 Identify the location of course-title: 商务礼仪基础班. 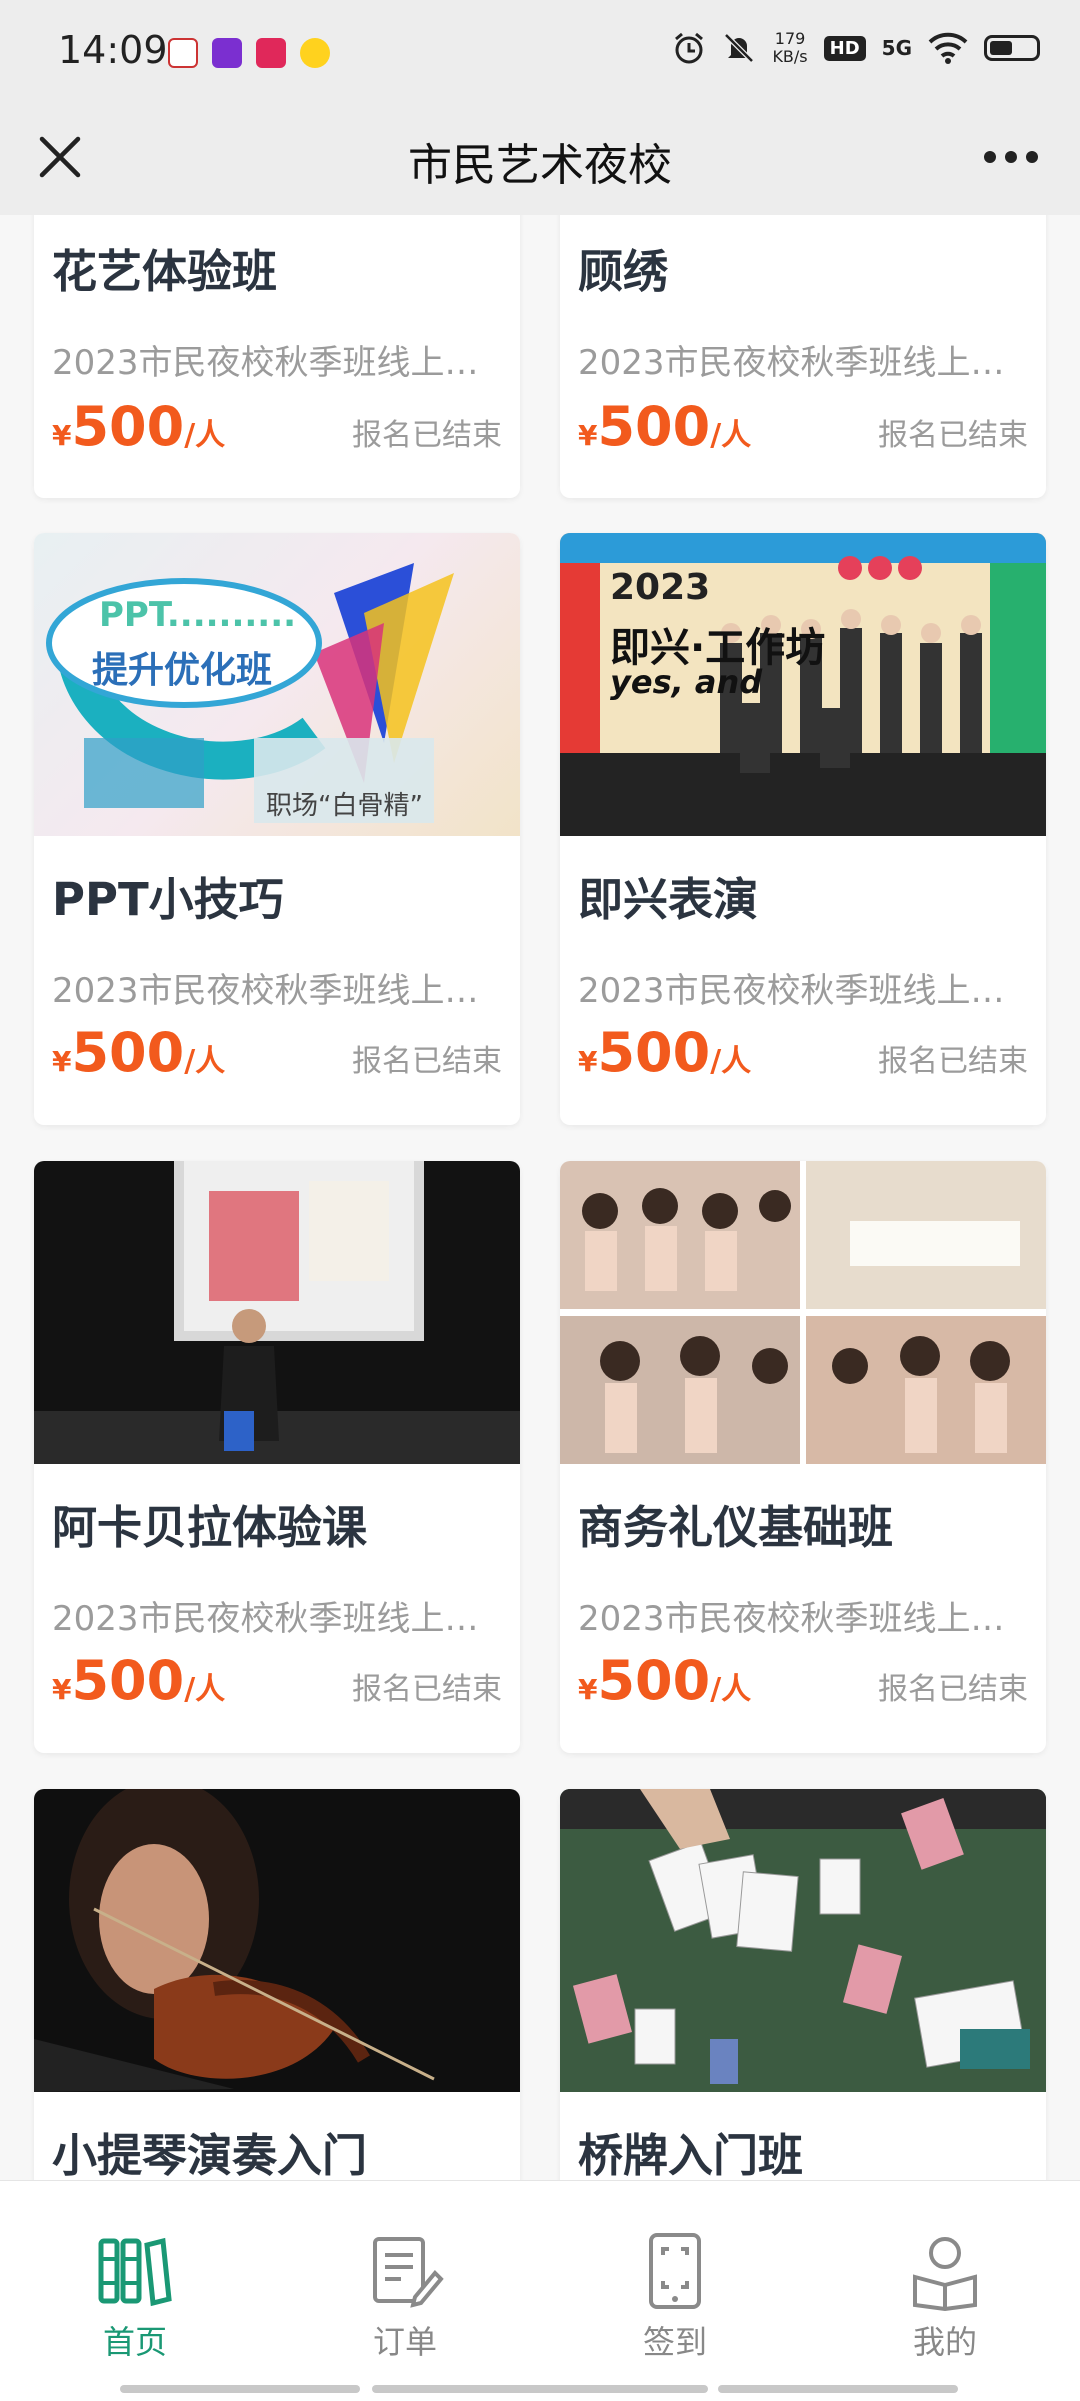
(736, 1527).